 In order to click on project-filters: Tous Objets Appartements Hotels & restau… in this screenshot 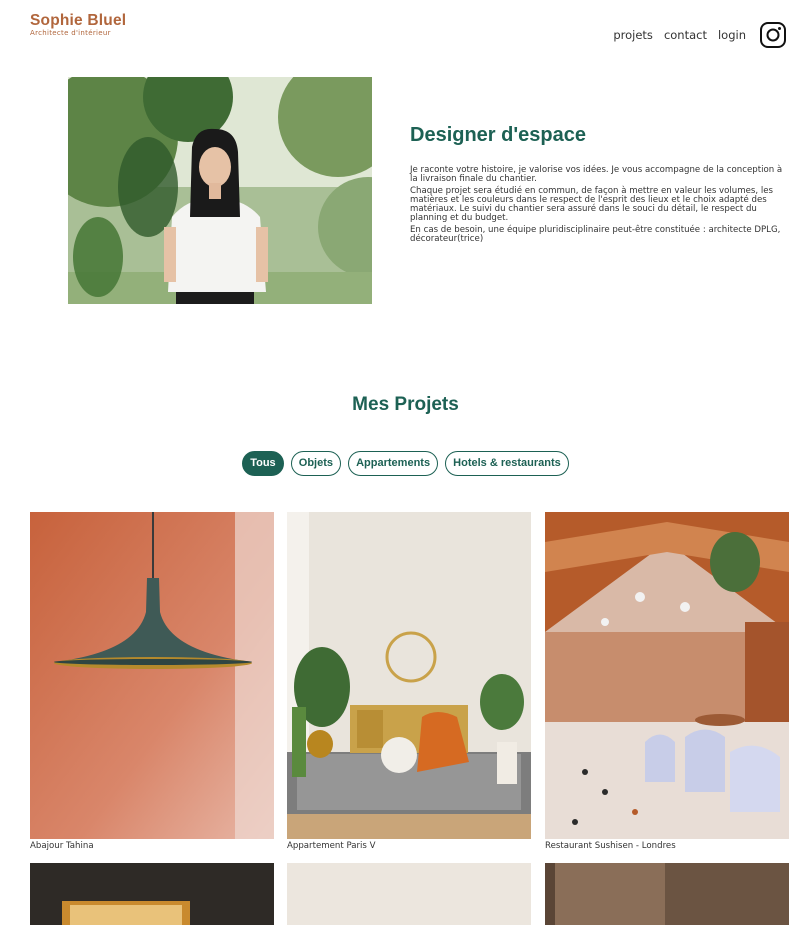, I will do `click(405, 463)`.